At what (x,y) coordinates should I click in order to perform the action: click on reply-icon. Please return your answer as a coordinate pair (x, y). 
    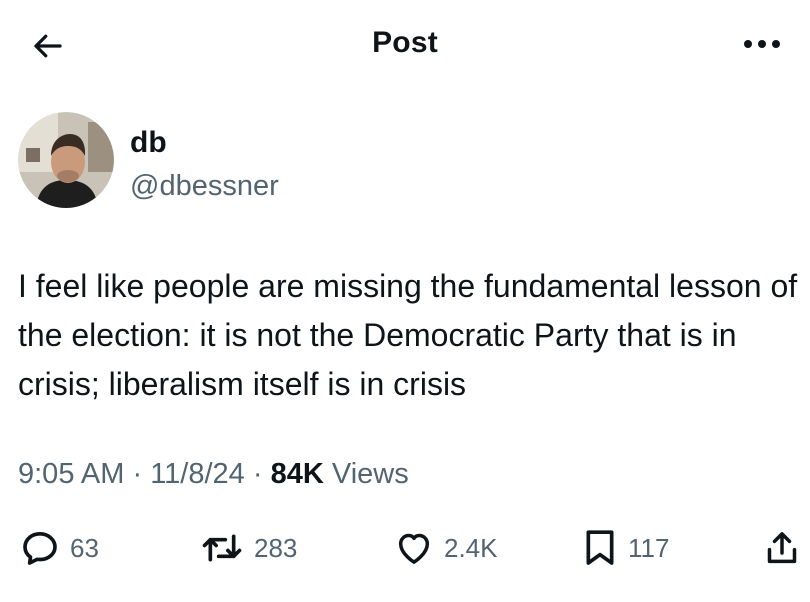
    Looking at the image, I should click on (40, 548).